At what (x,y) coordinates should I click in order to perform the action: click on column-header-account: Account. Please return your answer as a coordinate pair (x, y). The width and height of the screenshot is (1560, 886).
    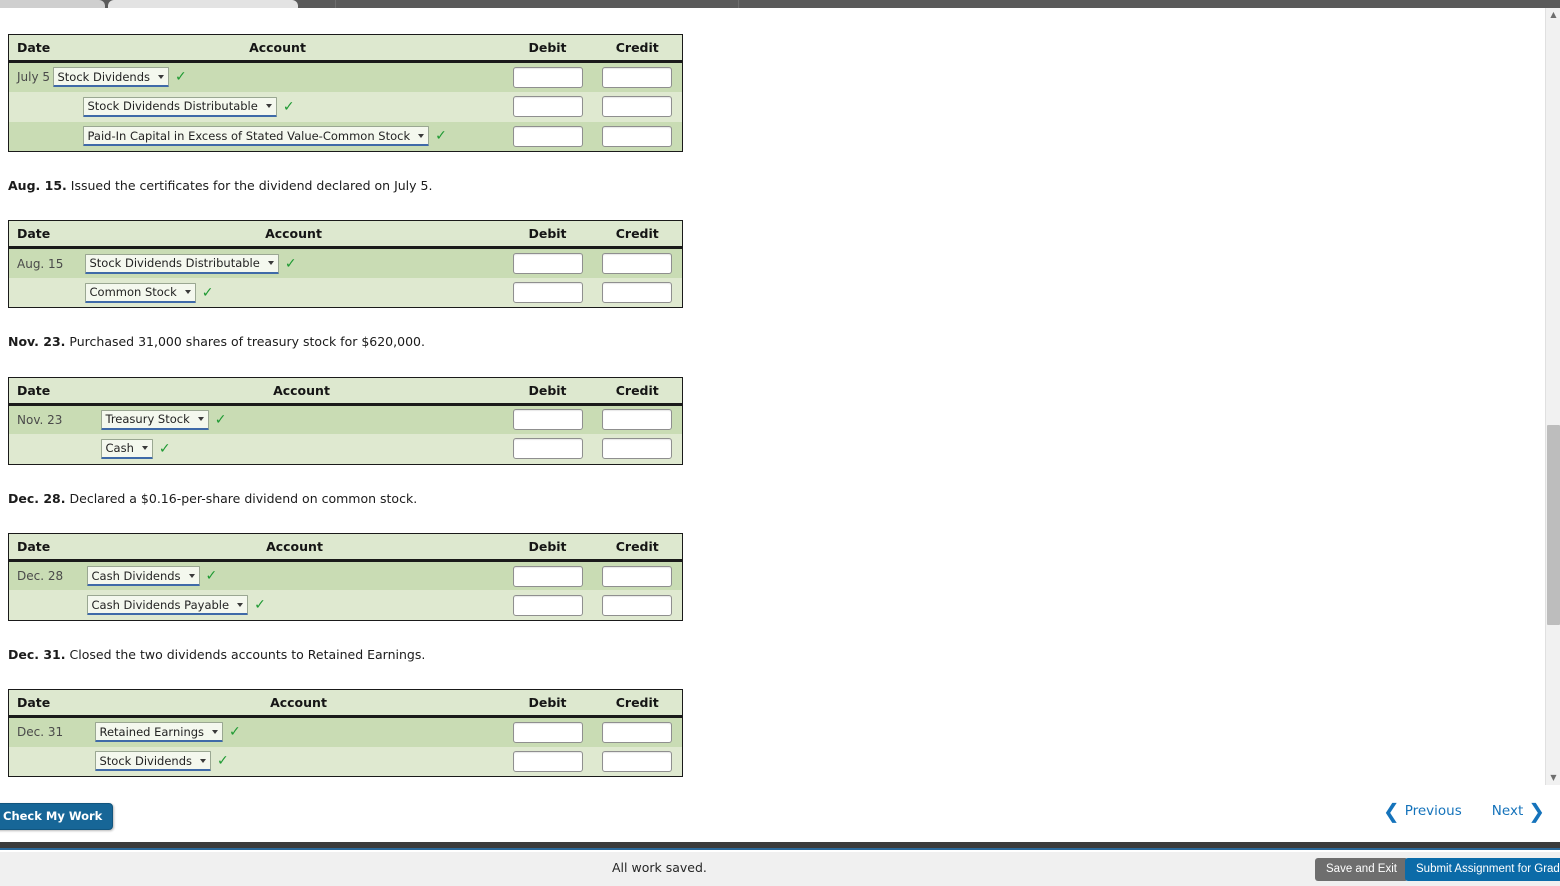
    Looking at the image, I should click on (294, 547).